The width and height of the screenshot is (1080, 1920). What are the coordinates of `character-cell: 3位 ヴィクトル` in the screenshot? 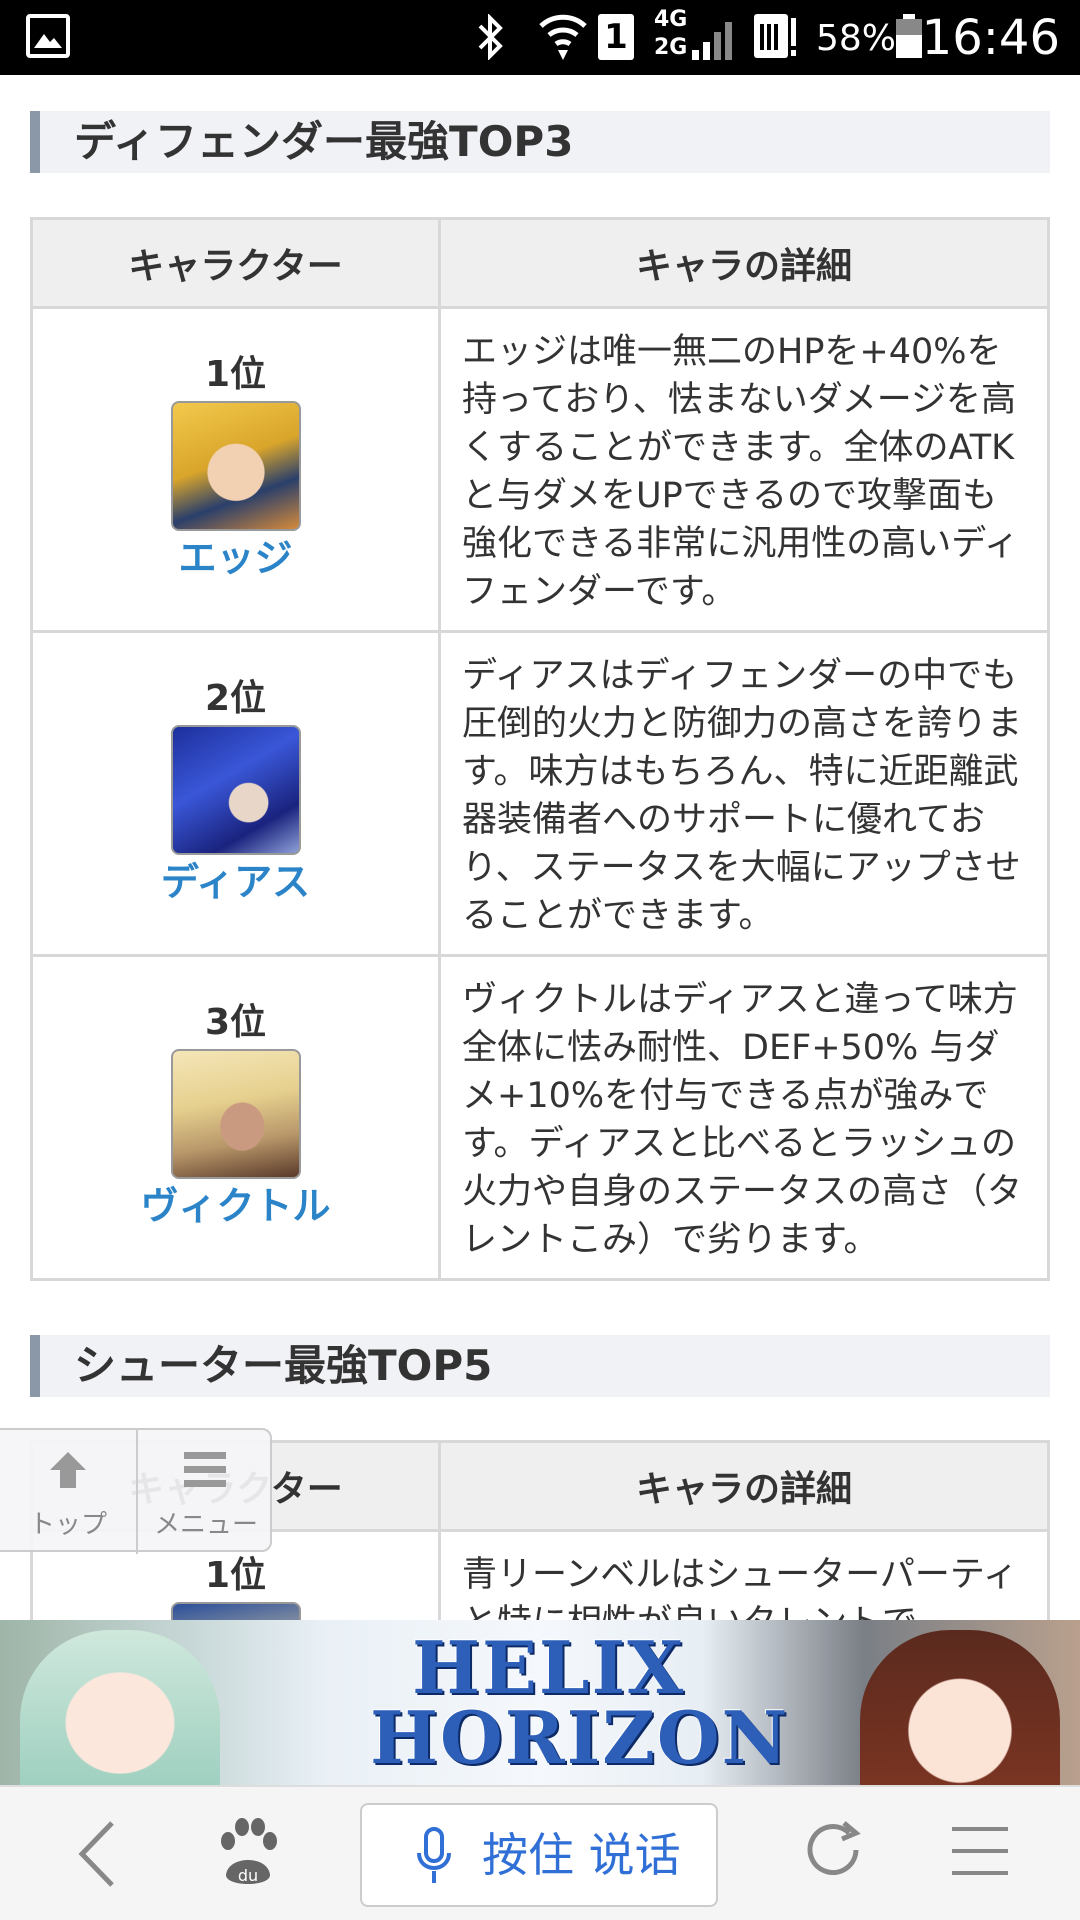 It's located at (235, 1117).